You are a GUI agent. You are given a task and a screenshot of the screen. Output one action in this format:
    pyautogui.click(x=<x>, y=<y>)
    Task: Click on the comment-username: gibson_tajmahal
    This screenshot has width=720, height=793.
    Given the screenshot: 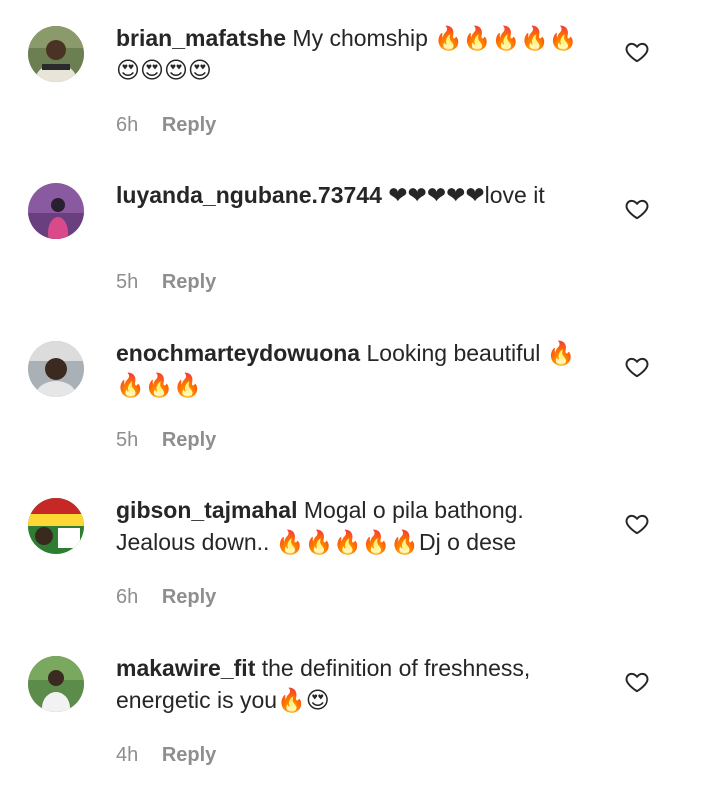 What is the action you would take?
    pyautogui.click(x=206, y=510)
    